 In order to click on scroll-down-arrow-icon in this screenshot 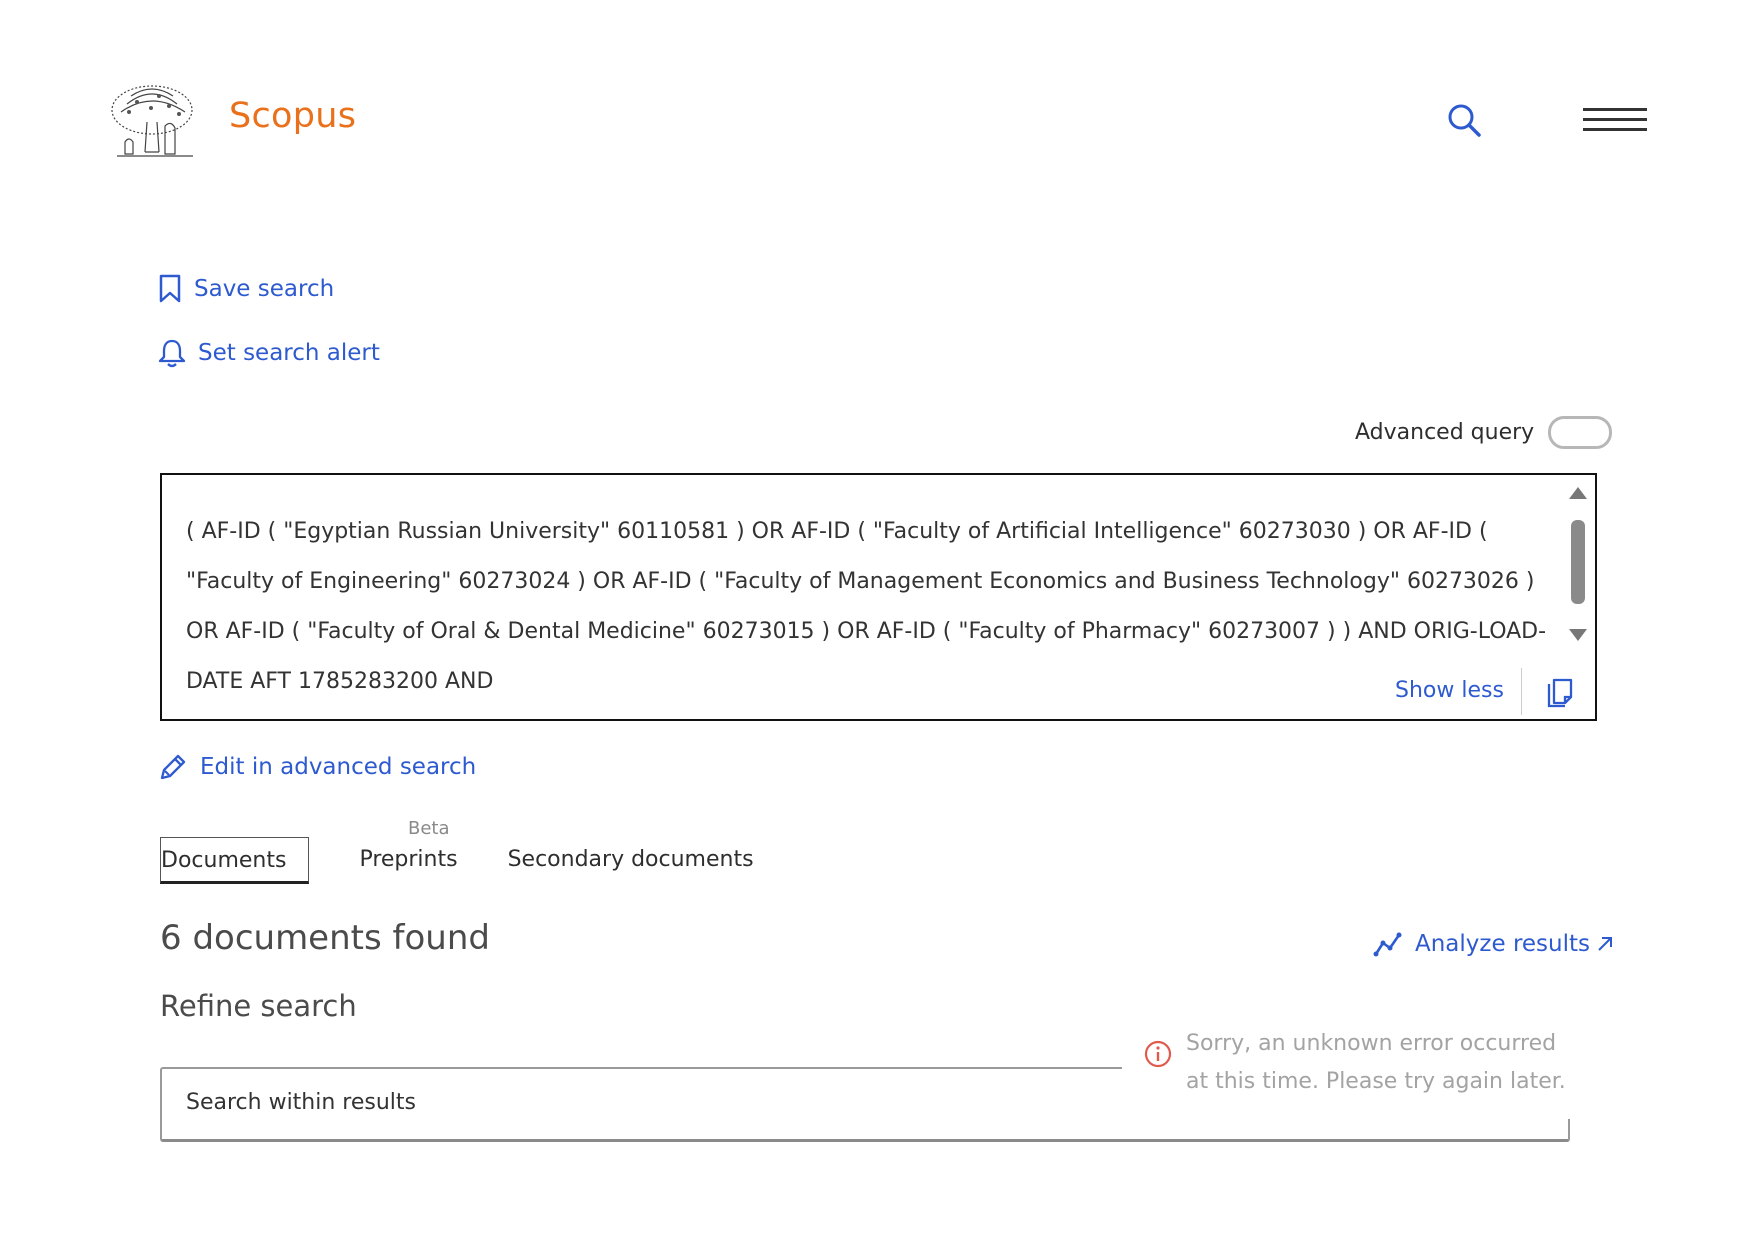, I will do `click(1578, 635)`.